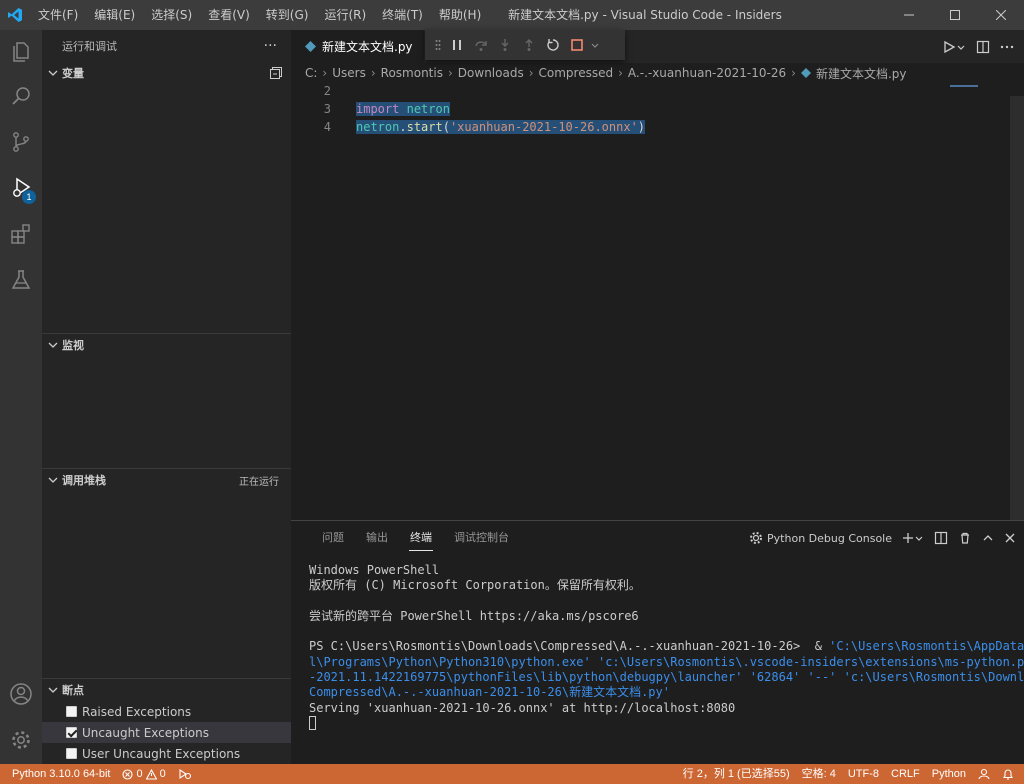 Image resolution: width=1024 pixels, height=784 pixels. What do you see at coordinates (378, 109) in the screenshot?
I see `code-token: import` at bounding box center [378, 109].